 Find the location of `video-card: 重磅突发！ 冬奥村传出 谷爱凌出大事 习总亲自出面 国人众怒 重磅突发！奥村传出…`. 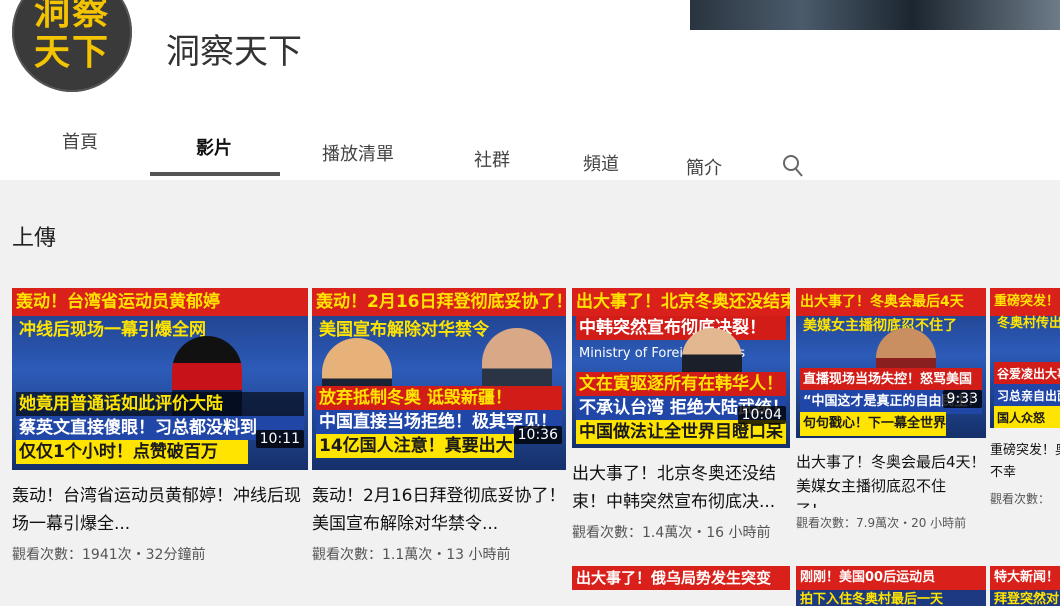

video-card: 重磅突发！ 冬奥村传出 谷爱凌出大事 习总亲自出面 国人众怒 重磅突发！奥村传出… is located at coordinates (1025, 397).